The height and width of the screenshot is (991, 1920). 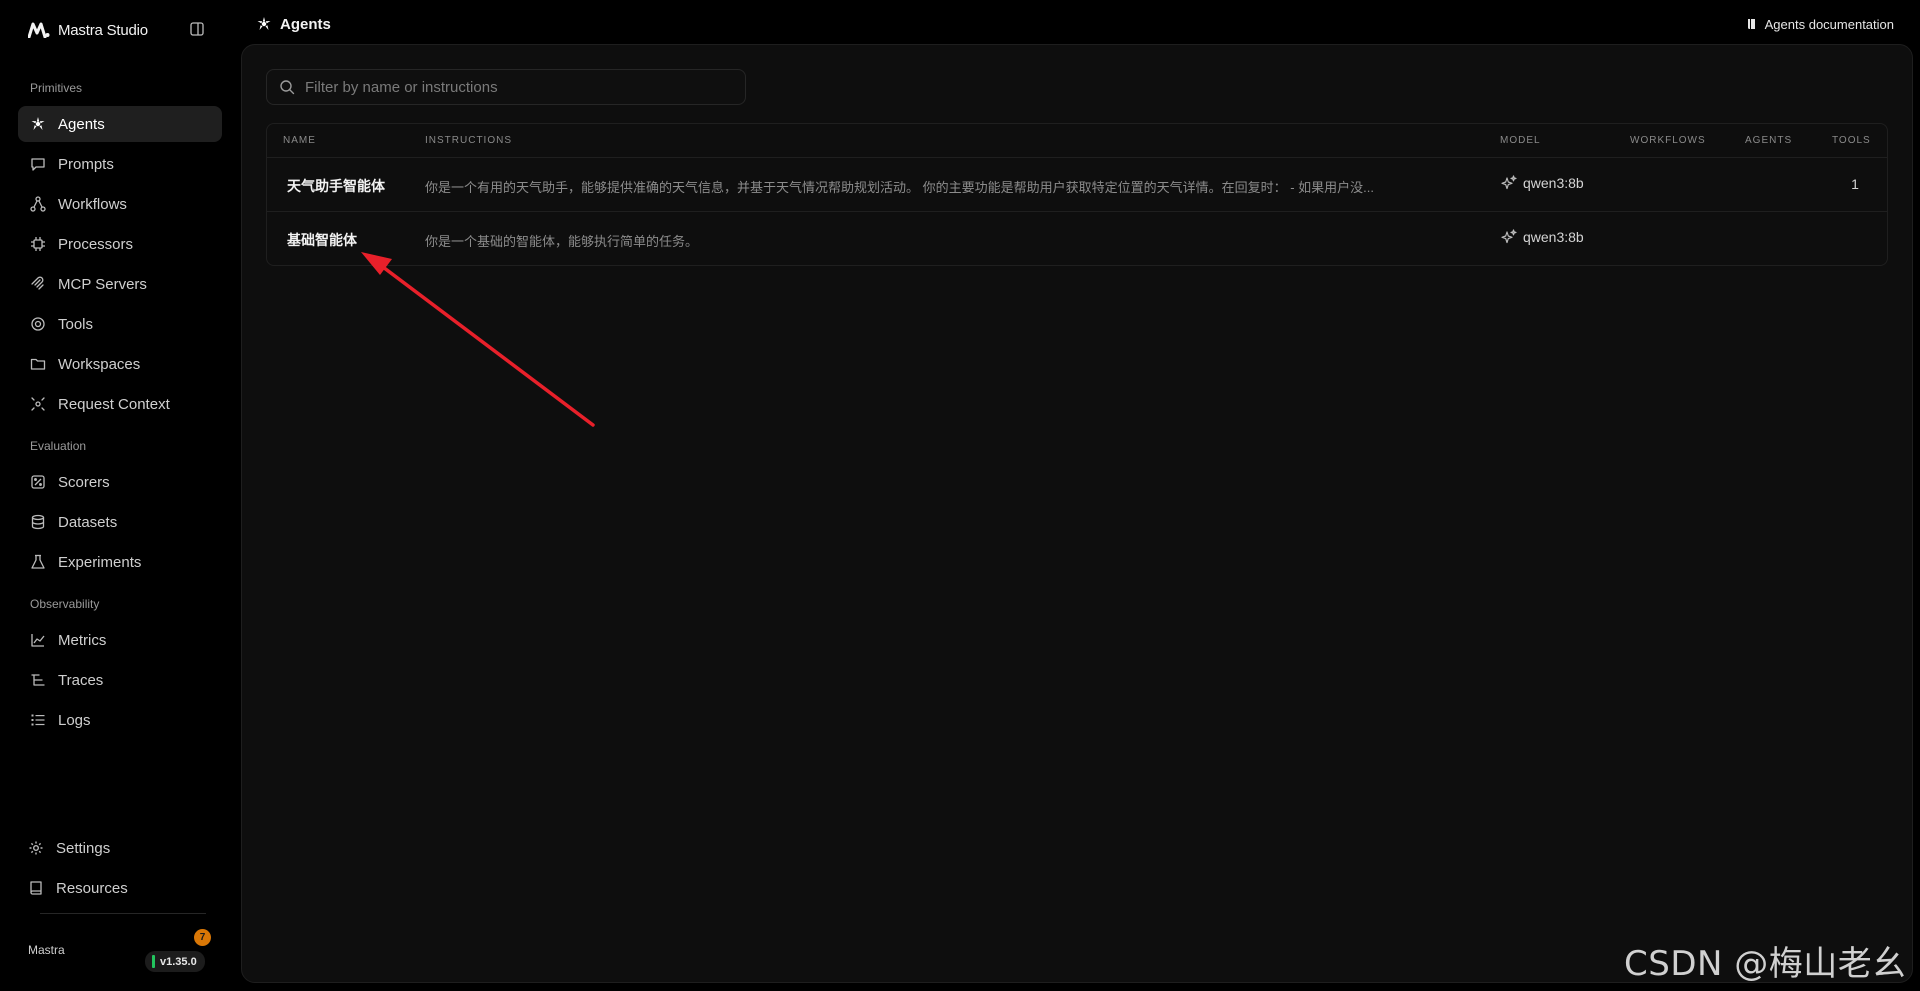 I want to click on sidebar-item-label: Scorers, so click(x=84, y=482).